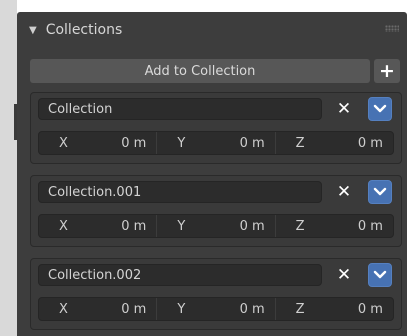 This screenshot has width=413, height=336. I want to click on add-to-collection-button: Add to Collection, so click(200, 71).